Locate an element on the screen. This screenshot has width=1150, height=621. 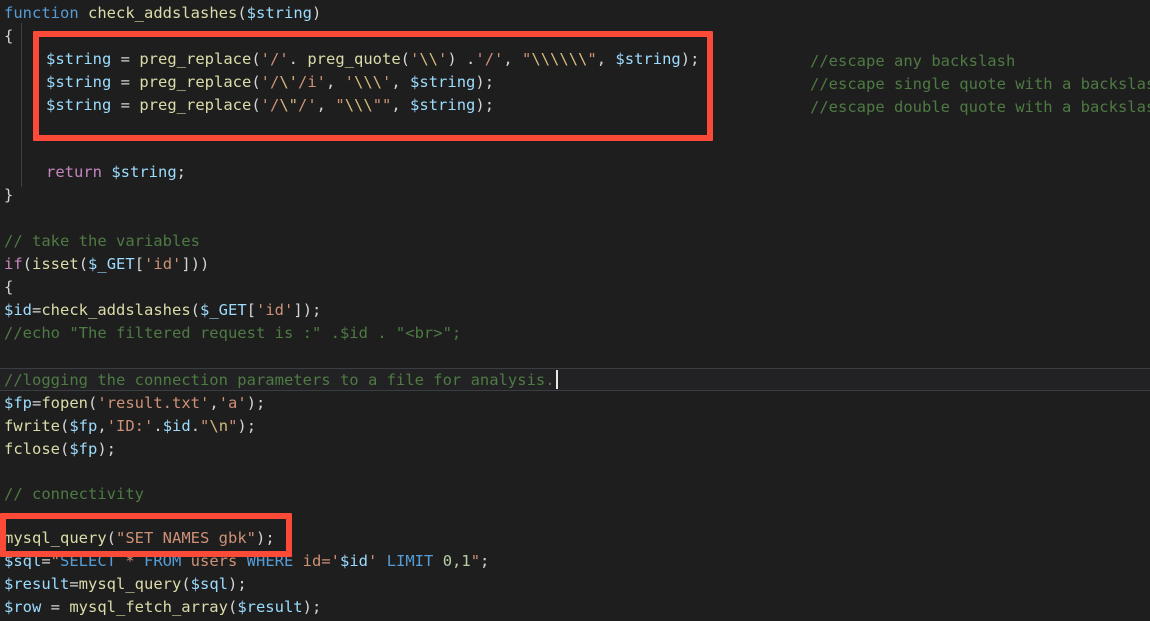
token-escape: \\ is located at coordinates (429, 59).